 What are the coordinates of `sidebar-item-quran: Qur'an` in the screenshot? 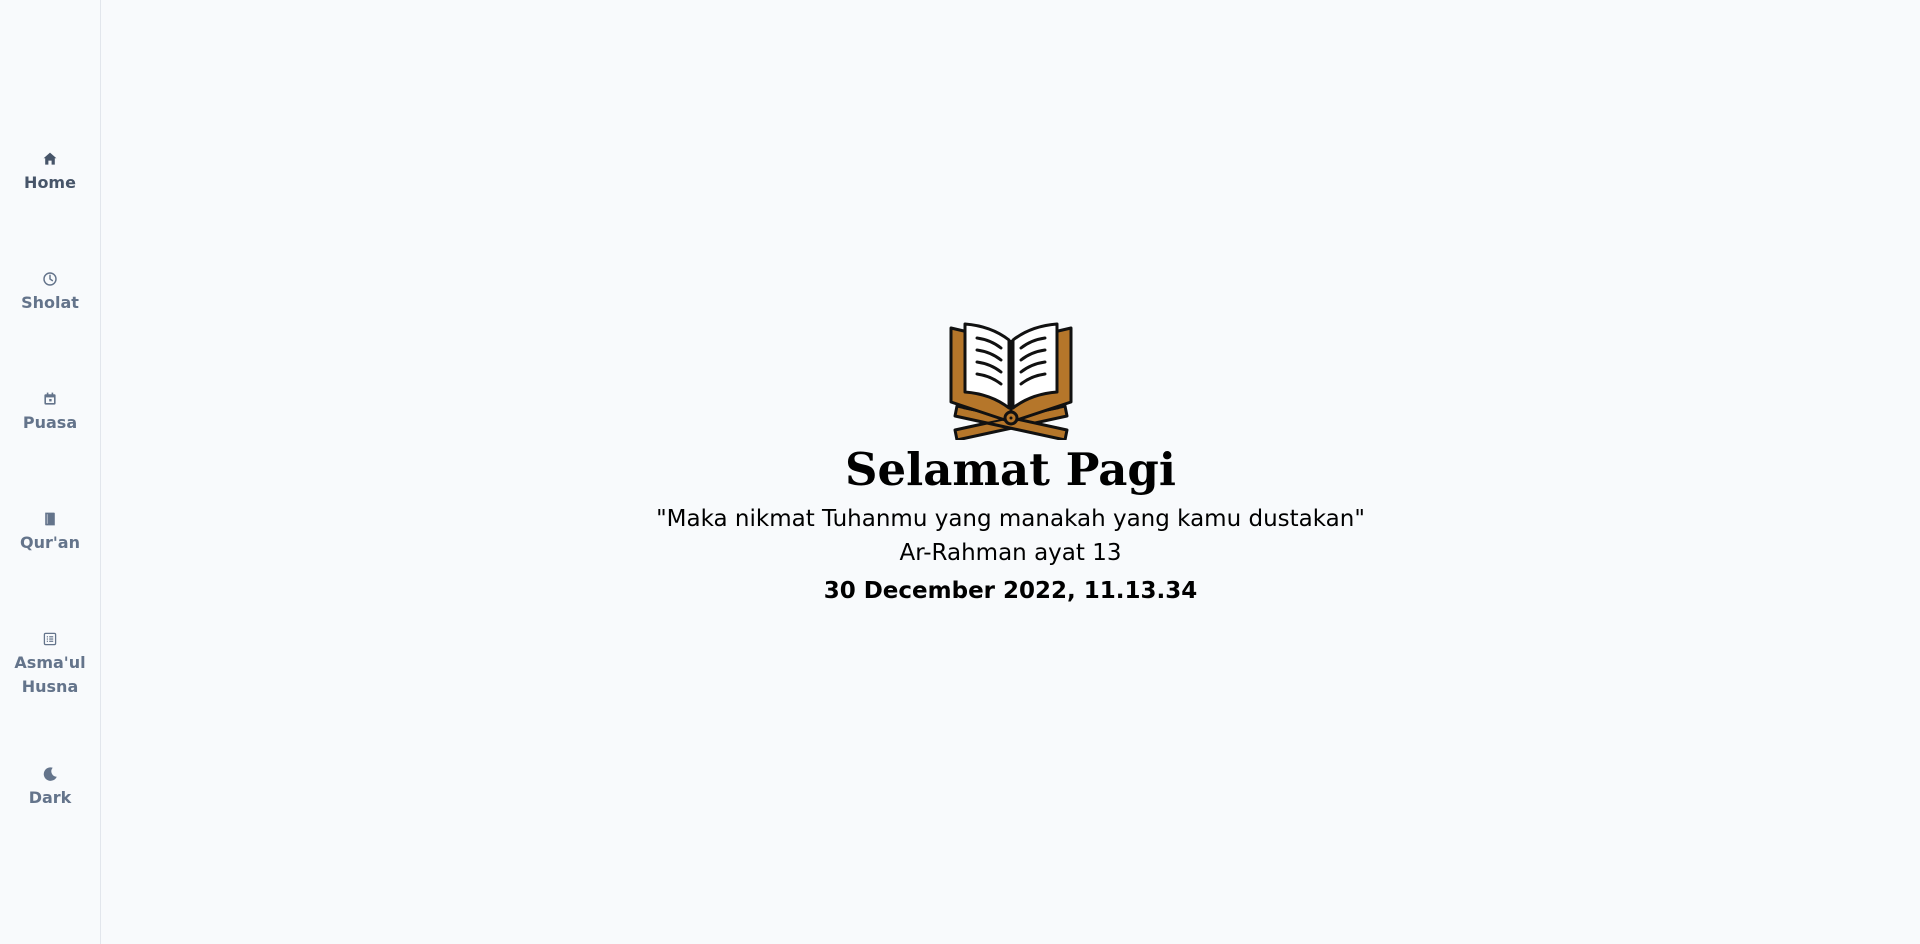 It's located at (50, 532).